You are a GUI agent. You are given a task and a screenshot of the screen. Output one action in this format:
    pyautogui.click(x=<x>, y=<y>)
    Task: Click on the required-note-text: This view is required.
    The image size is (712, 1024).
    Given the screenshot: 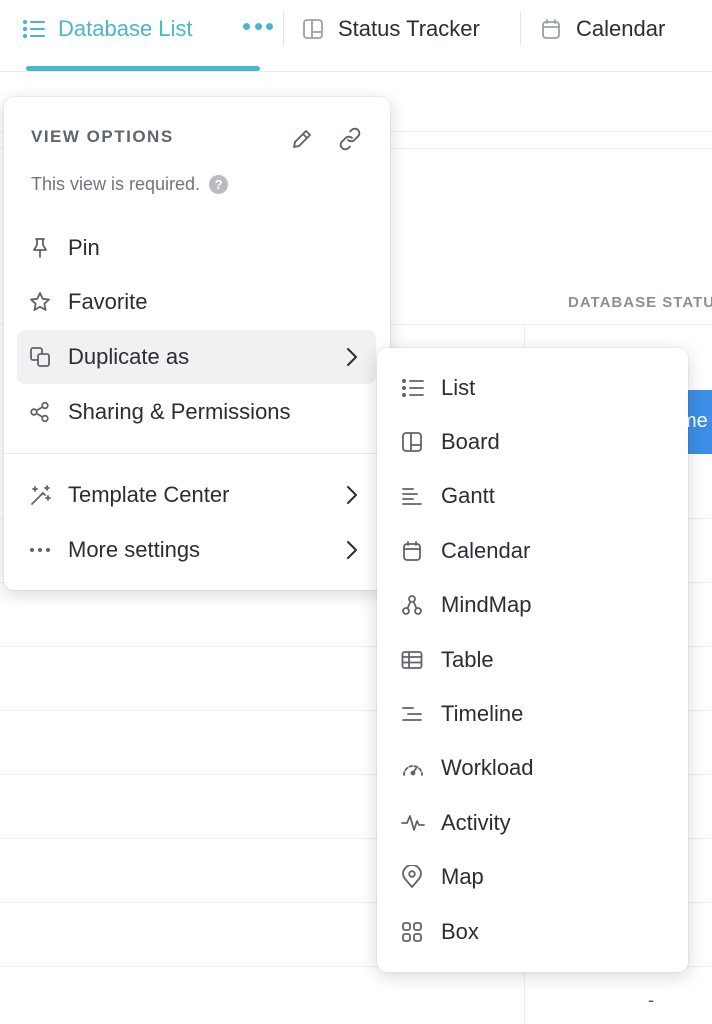 What is the action you would take?
    pyautogui.click(x=116, y=184)
    